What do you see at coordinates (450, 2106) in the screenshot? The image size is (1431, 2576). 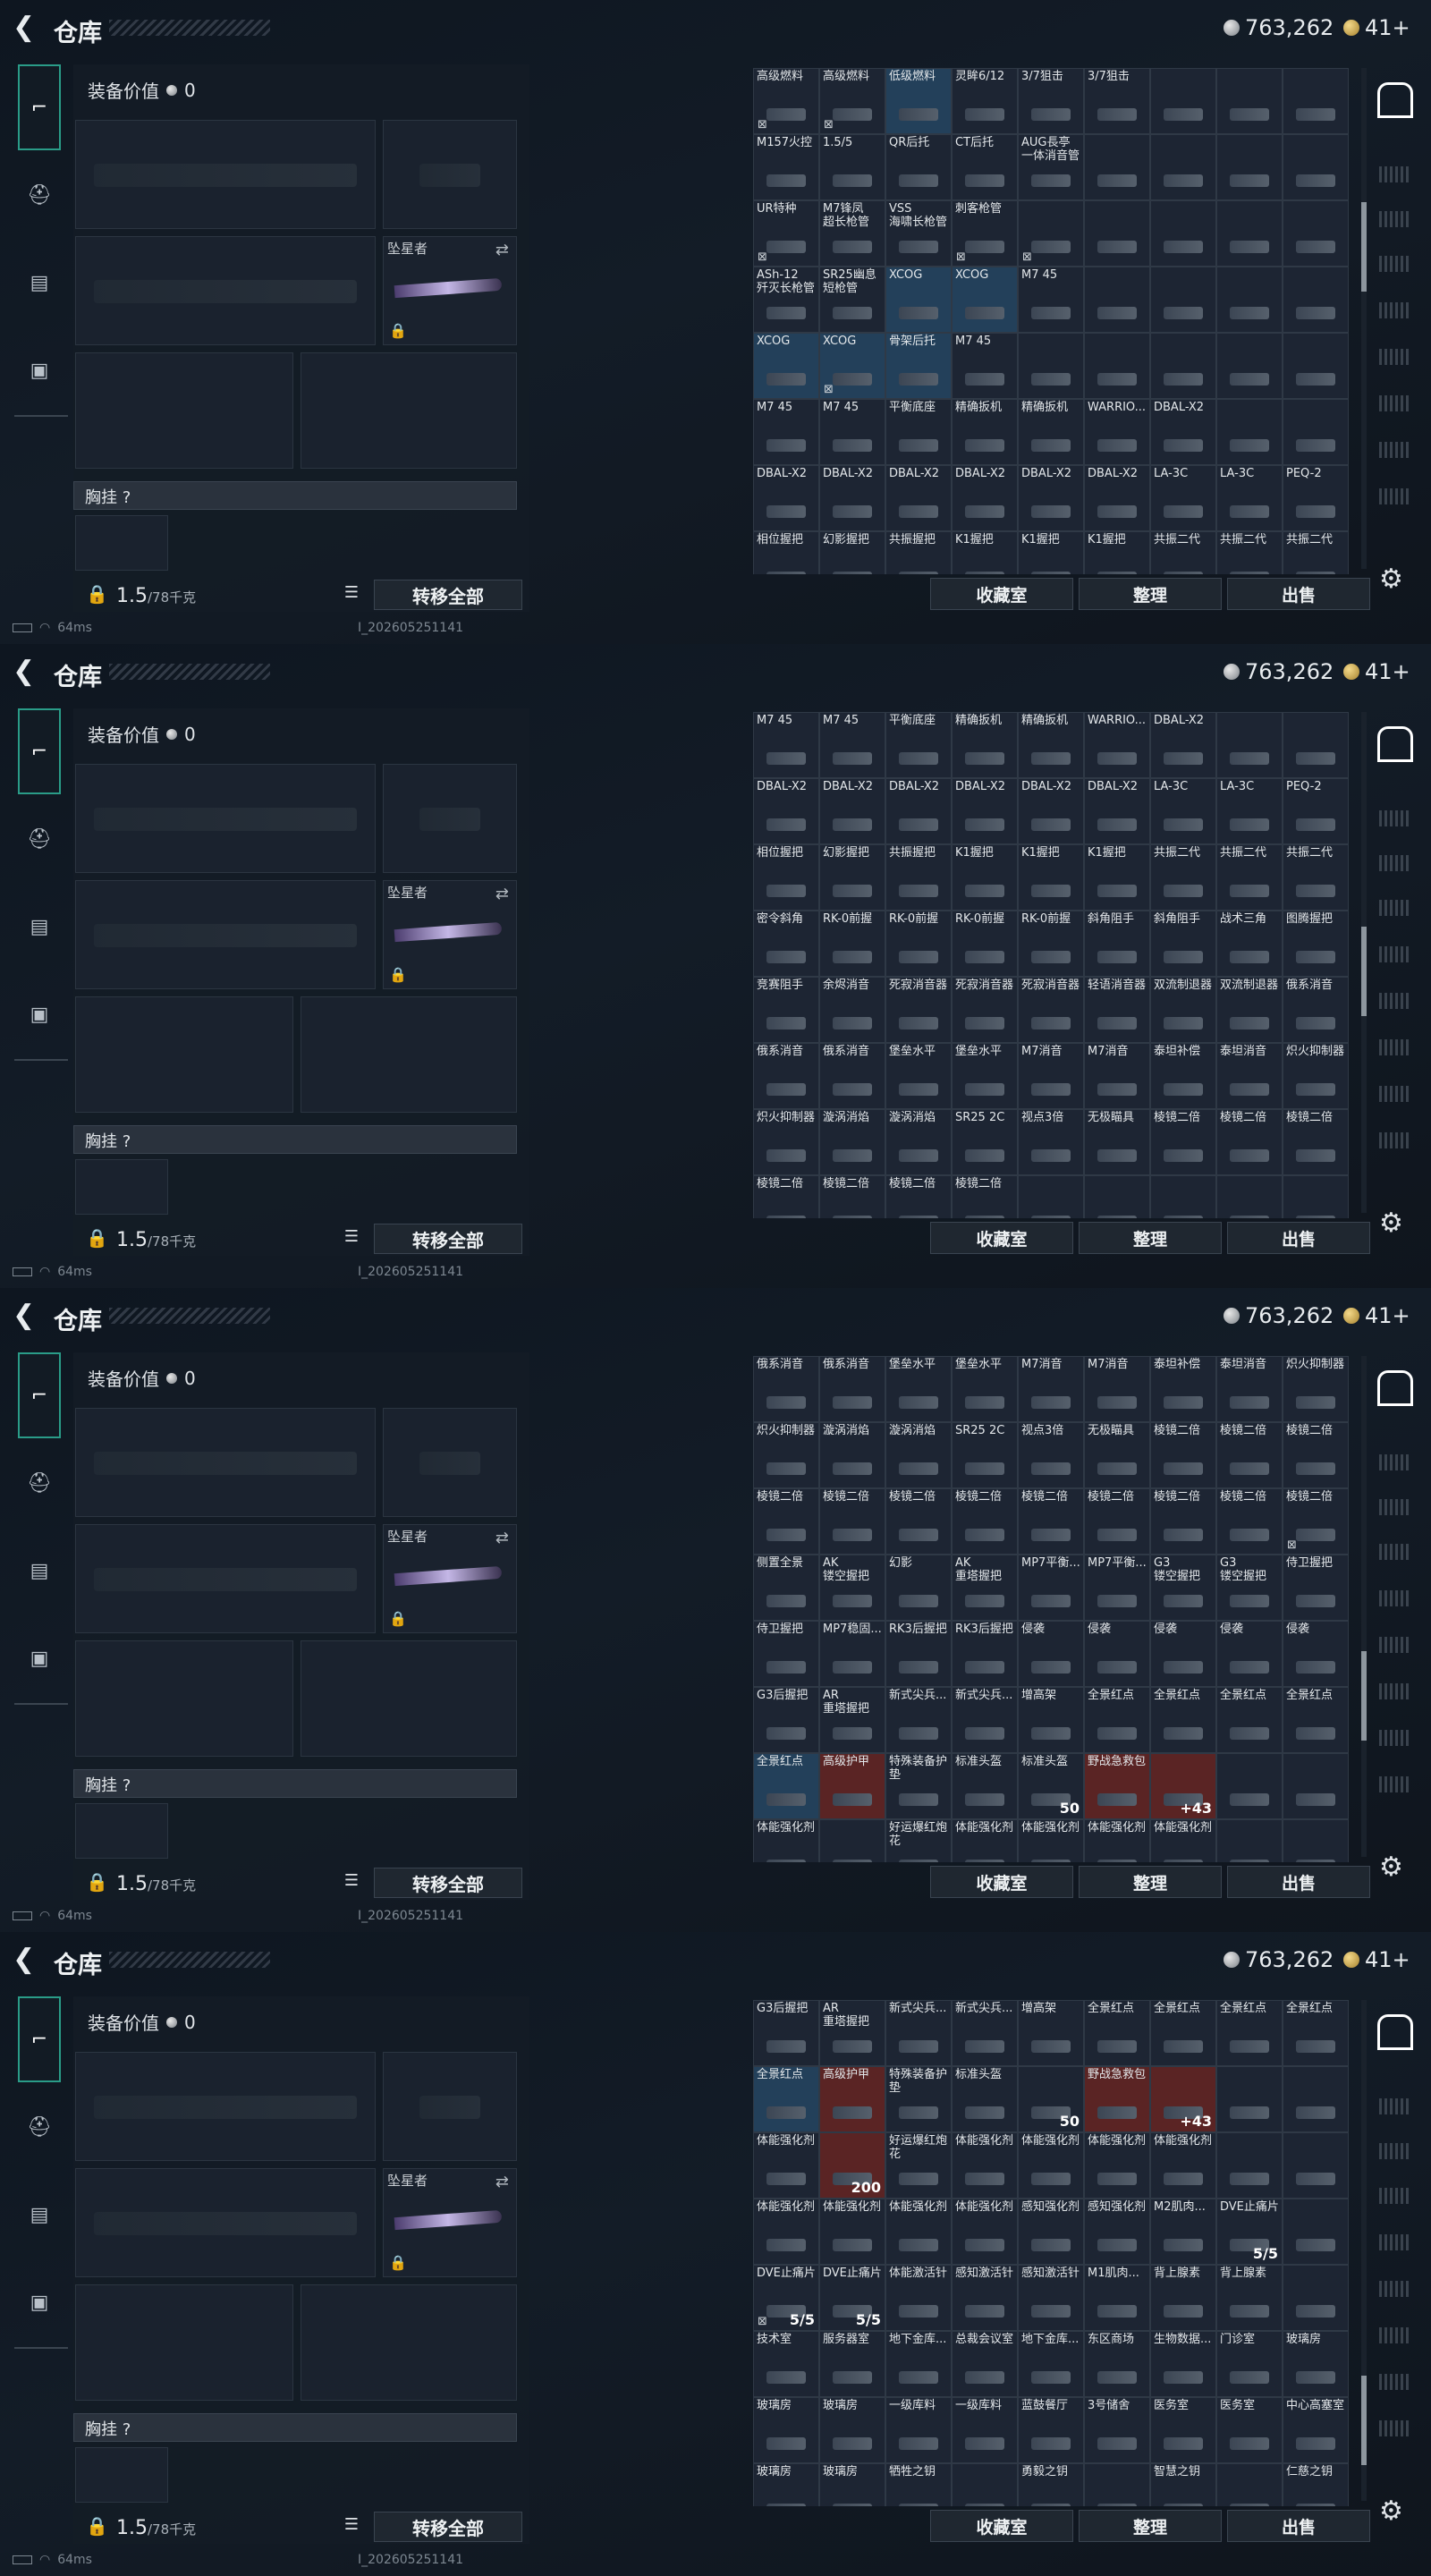 I see `pistol-slot` at bounding box center [450, 2106].